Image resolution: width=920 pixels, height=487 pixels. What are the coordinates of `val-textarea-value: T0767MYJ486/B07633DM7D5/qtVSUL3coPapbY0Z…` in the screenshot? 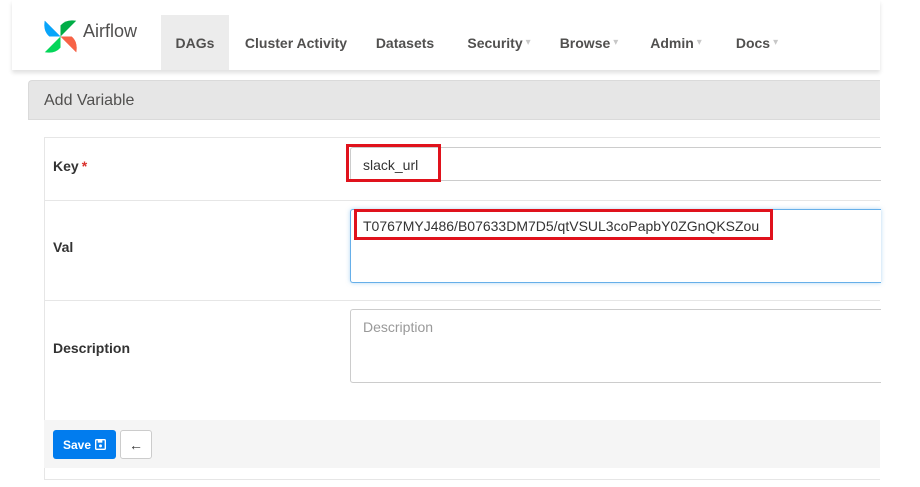 It's located at (561, 226).